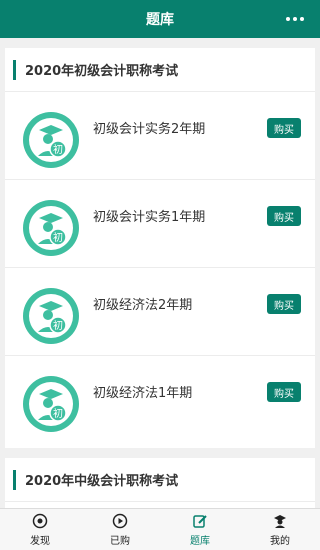 The height and width of the screenshot is (550, 320). Describe the element at coordinates (143, 305) in the screenshot. I see `course-name: 初级经济法2年期` at that location.